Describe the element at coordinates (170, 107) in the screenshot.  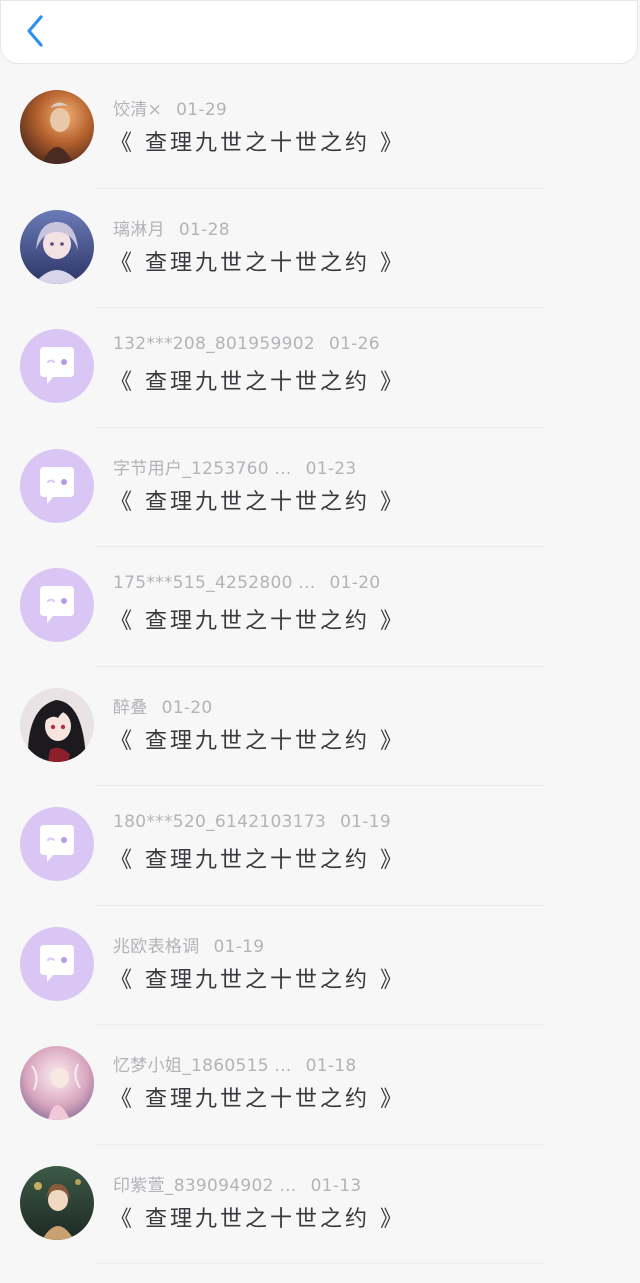
I see `comment-meta: 饺清× 01-29` at that location.